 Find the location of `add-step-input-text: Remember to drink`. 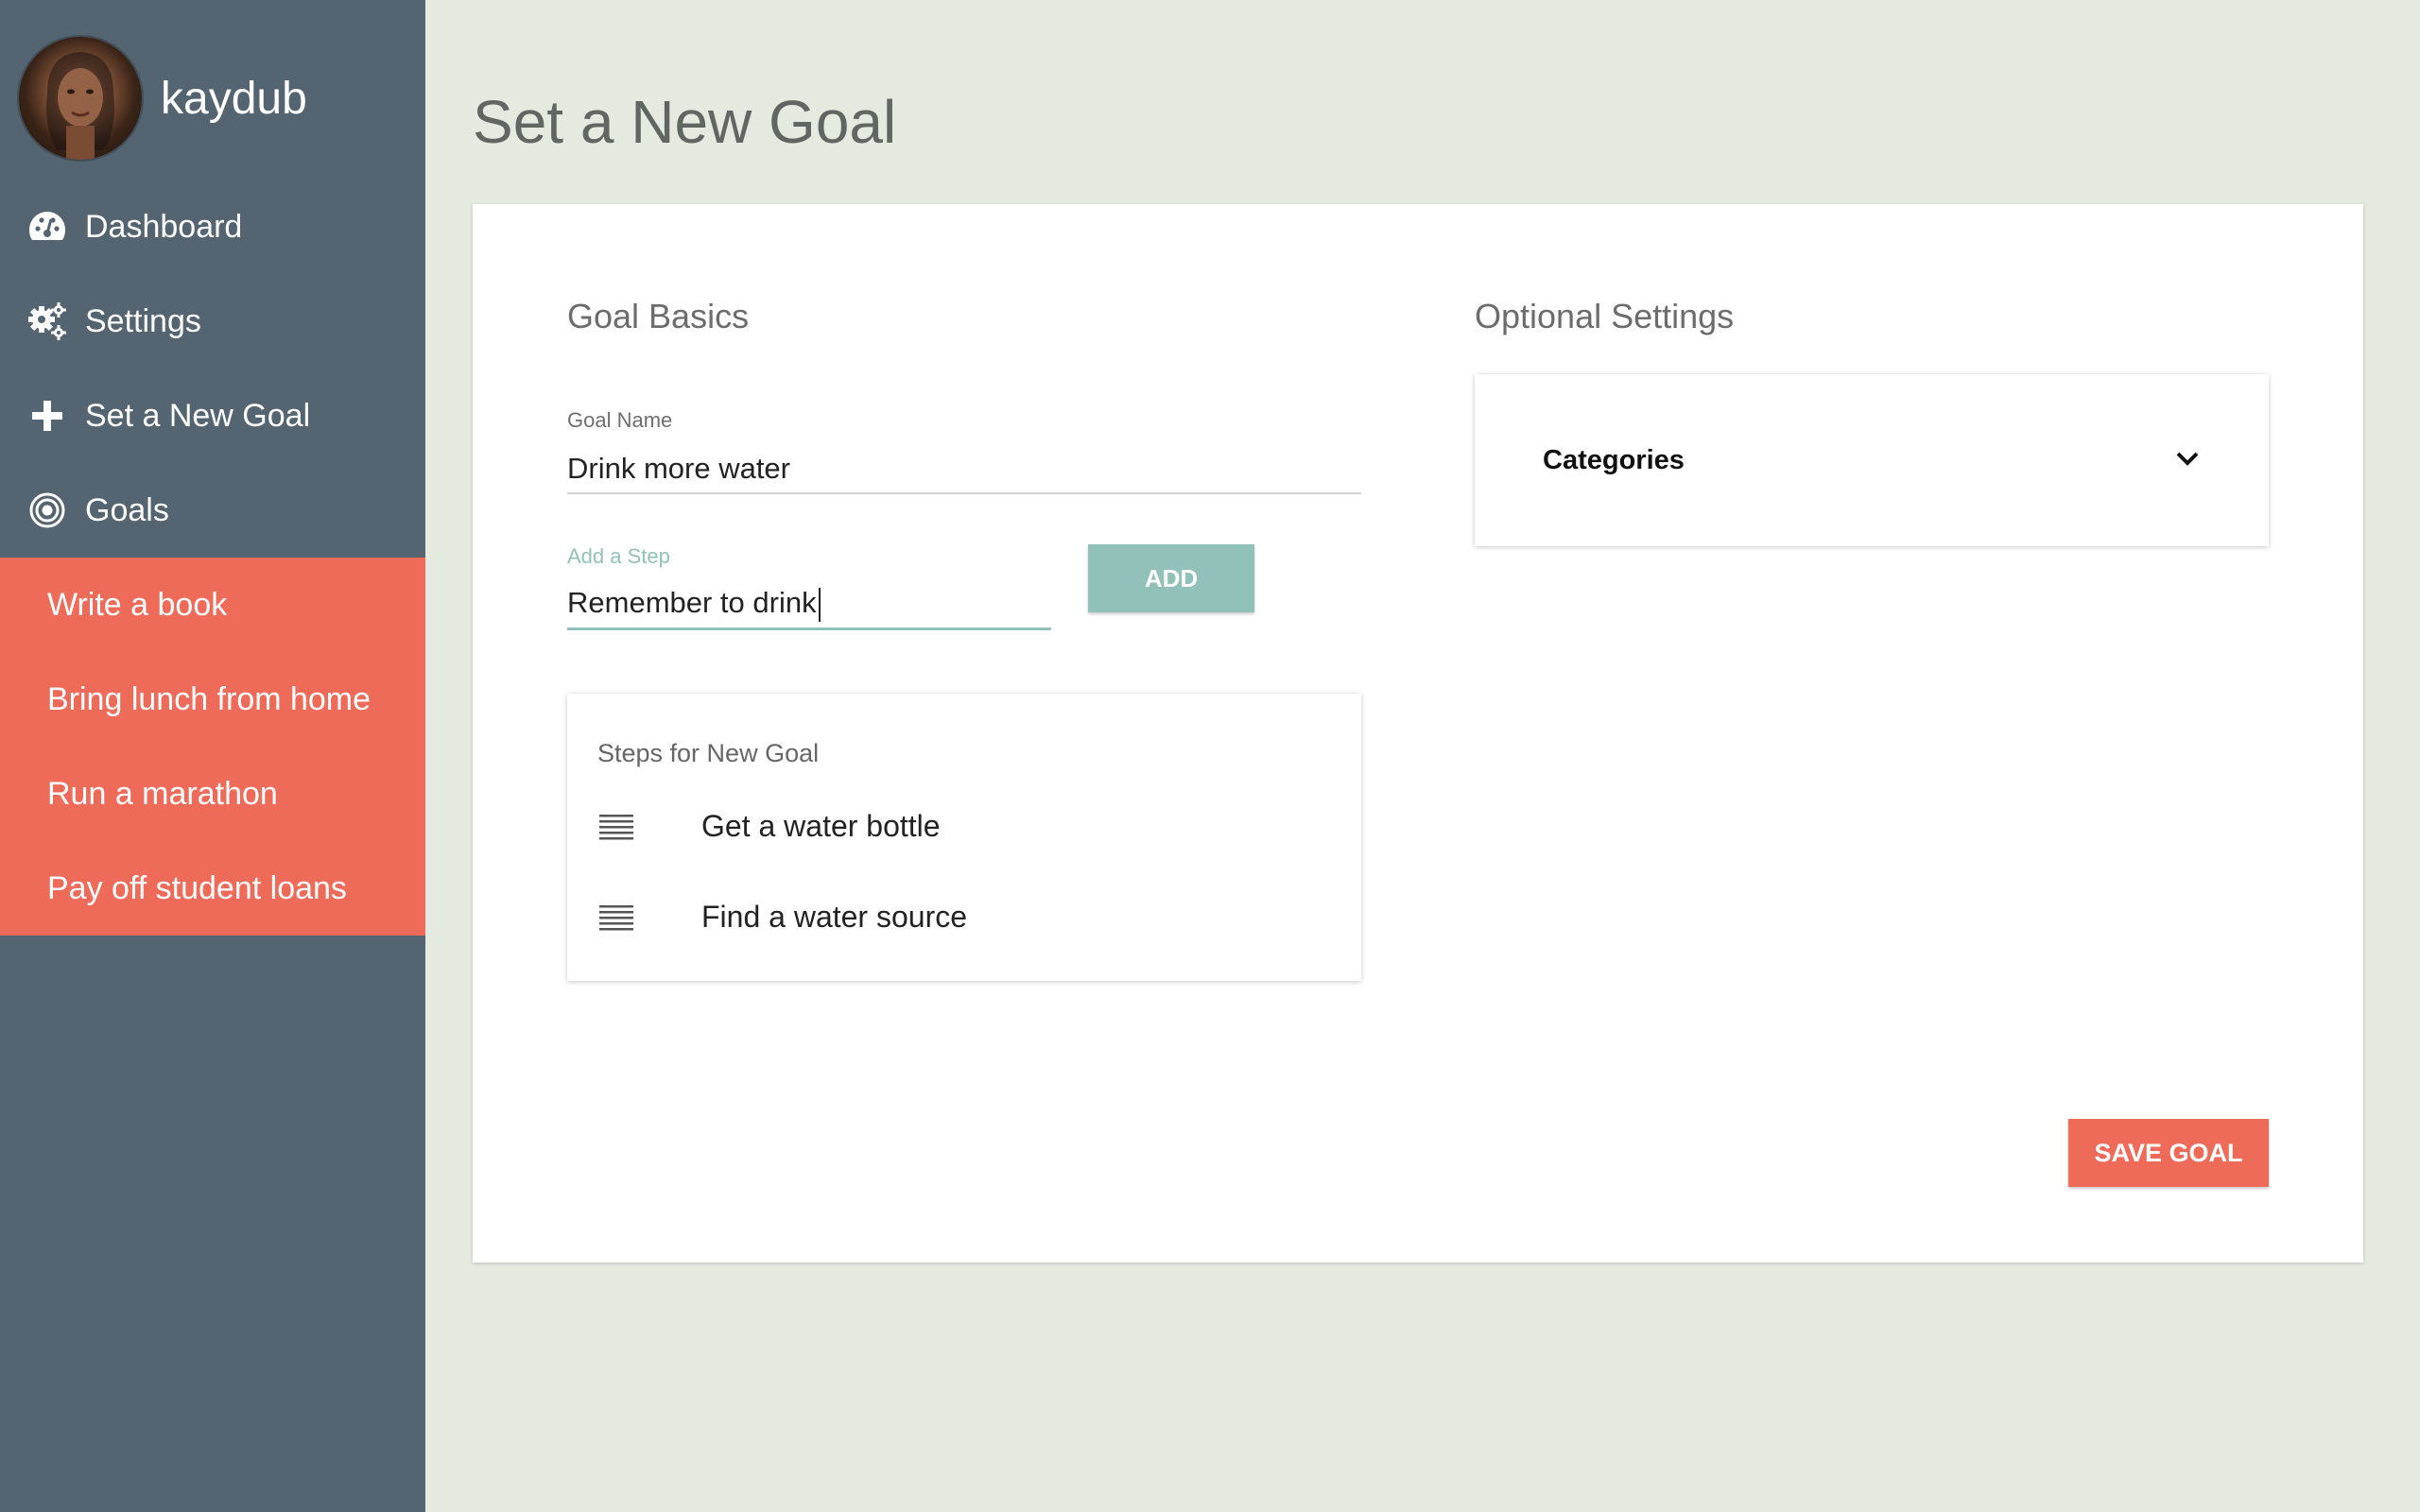

add-step-input-text: Remember to drink is located at coordinates (692, 602).